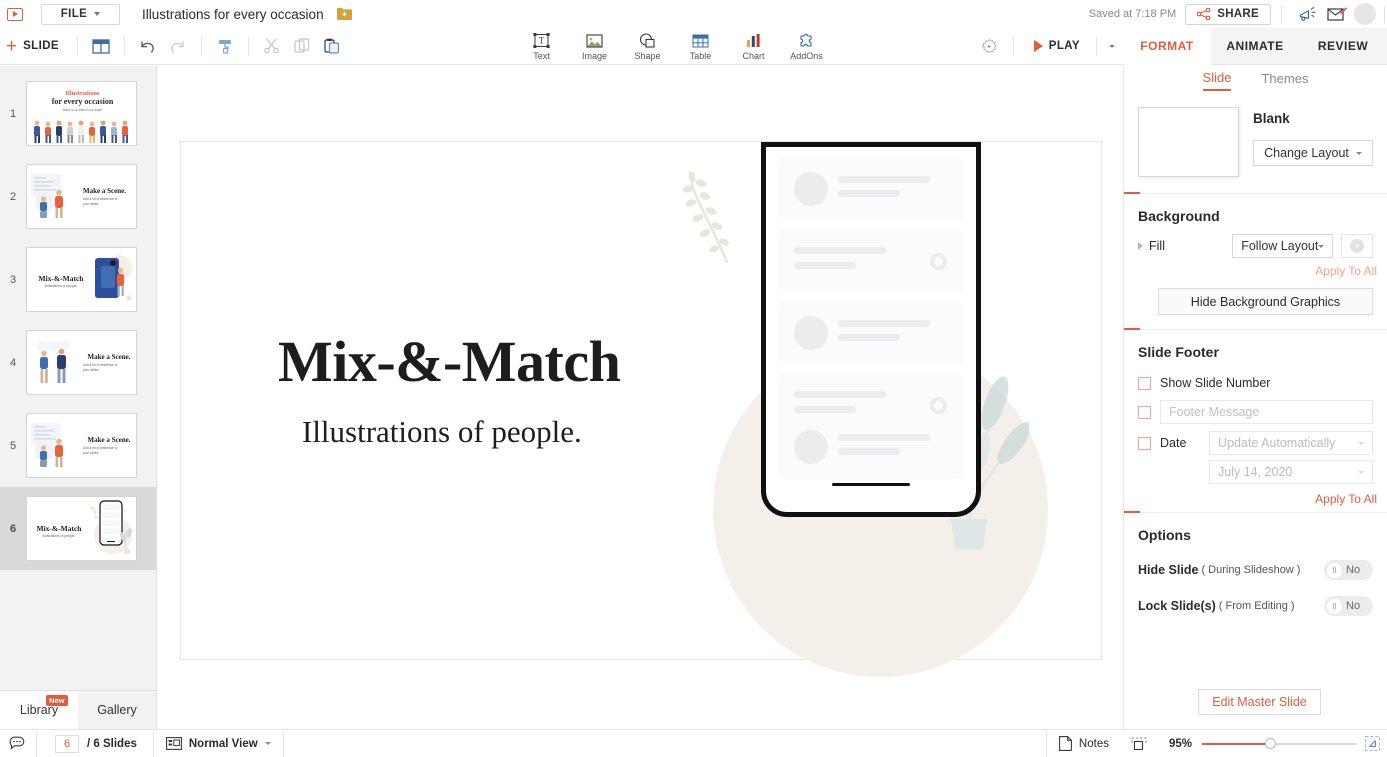 The width and height of the screenshot is (1387, 757). Describe the element at coordinates (15, 14) in the screenshot. I see `app-logo-icon` at that location.